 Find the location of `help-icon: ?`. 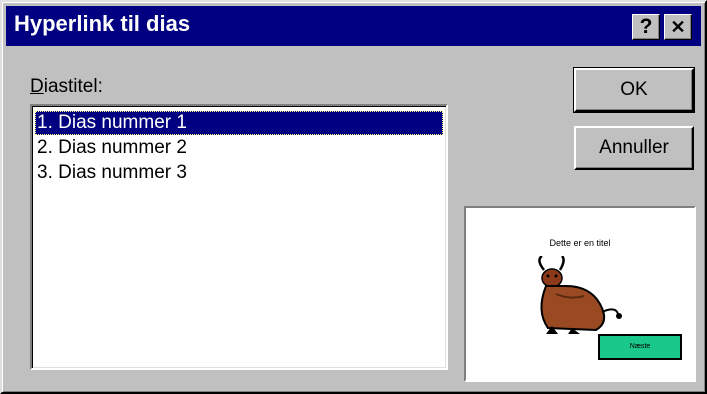

help-icon: ? is located at coordinates (646, 27).